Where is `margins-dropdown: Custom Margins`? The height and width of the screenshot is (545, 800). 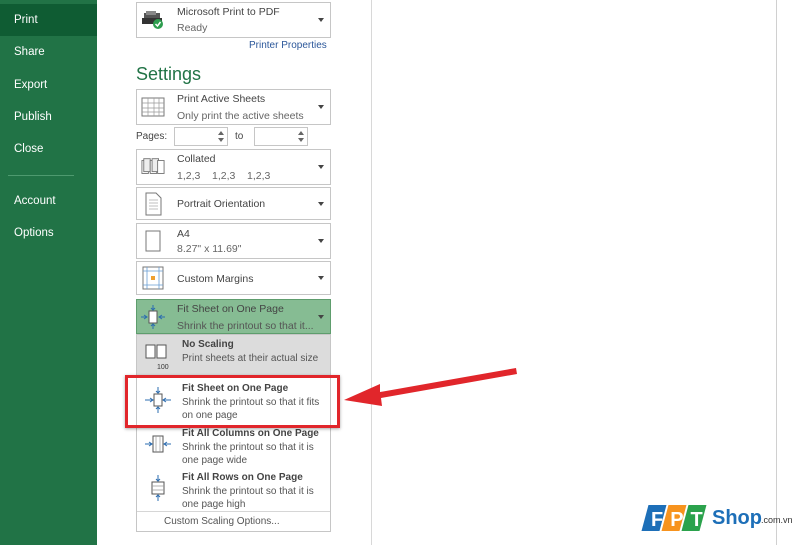
margins-dropdown: Custom Margins is located at coordinates (233, 278).